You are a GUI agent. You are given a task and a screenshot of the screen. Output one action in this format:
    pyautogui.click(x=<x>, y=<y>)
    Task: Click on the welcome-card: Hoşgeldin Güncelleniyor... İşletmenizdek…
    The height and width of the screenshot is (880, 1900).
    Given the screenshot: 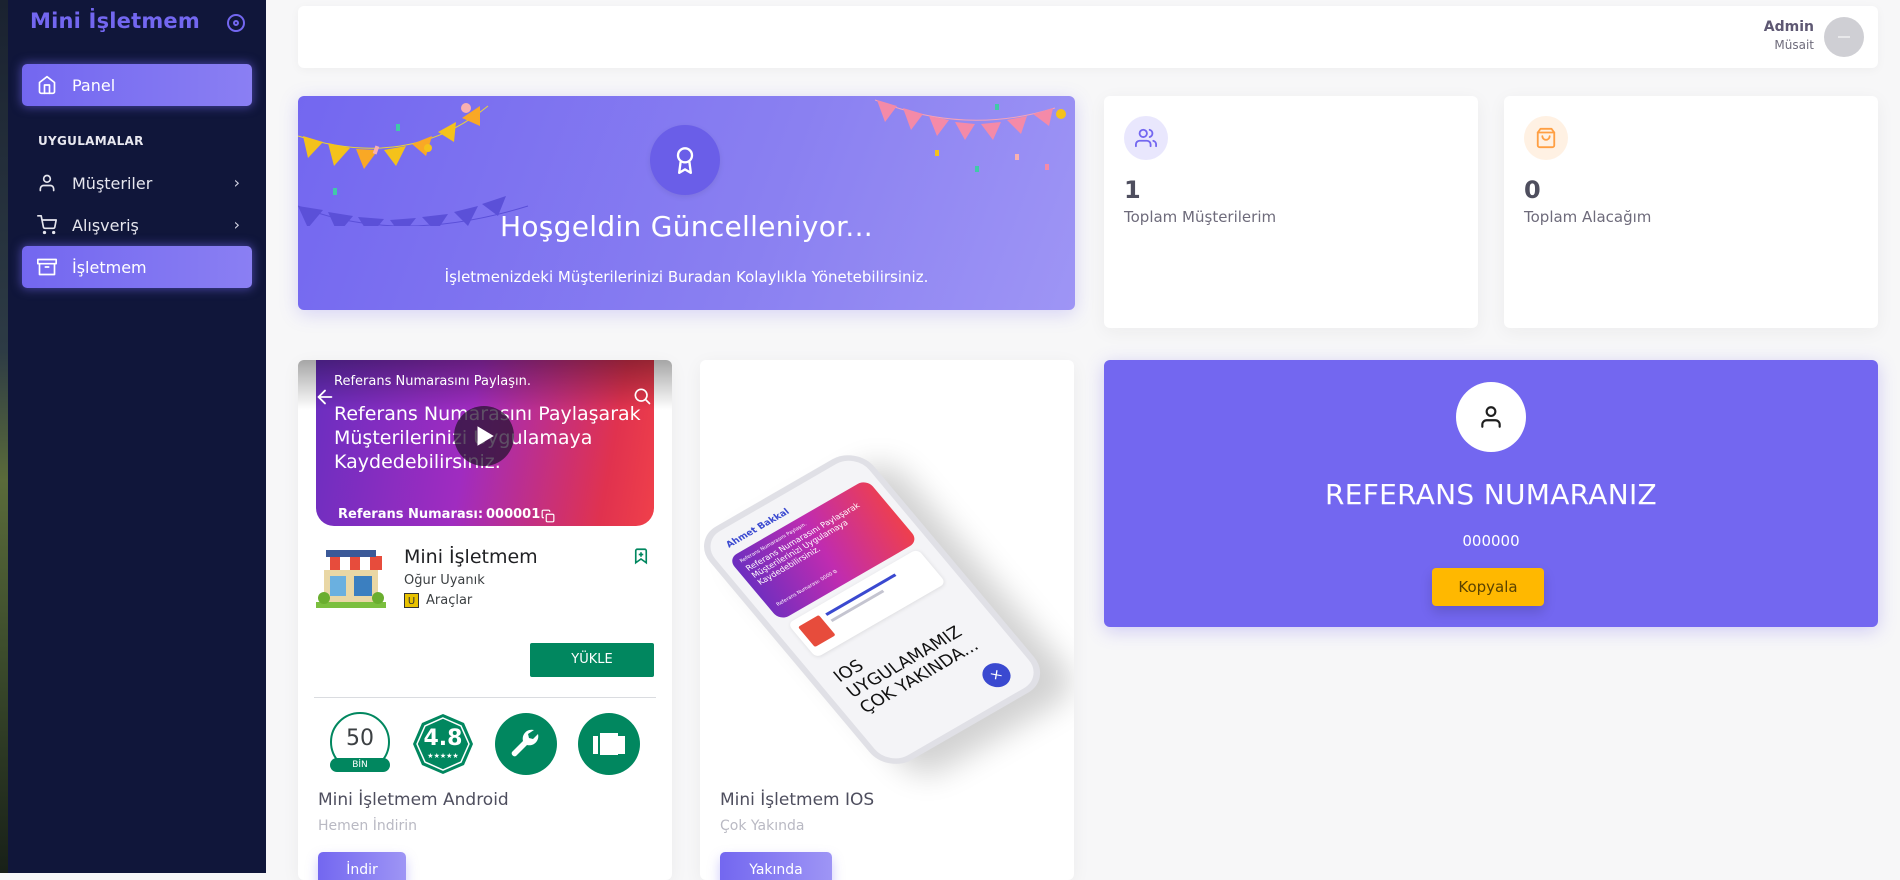 What is the action you would take?
    pyautogui.click(x=686, y=203)
    